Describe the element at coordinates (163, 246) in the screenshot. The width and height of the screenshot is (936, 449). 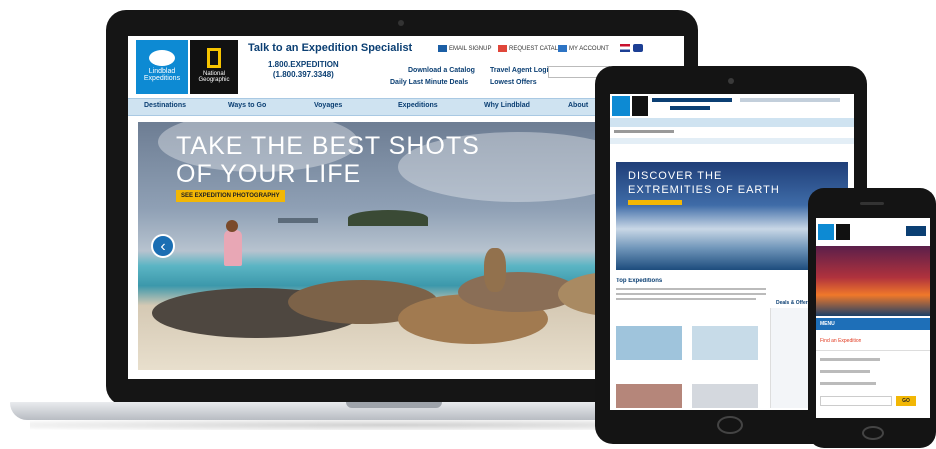
I see `chevron-left-icon: ‹` at that location.